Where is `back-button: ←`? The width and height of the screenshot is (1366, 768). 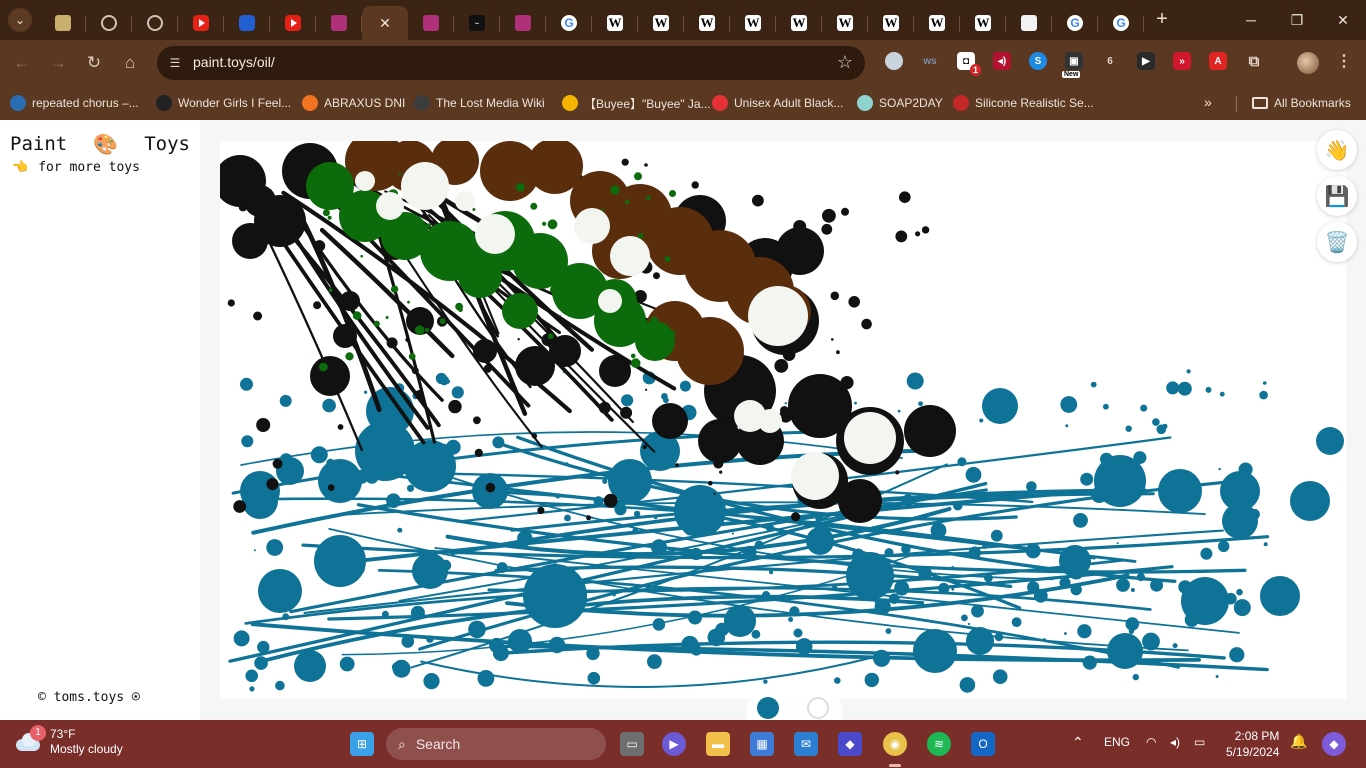
back-button: ← is located at coordinates (22, 63).